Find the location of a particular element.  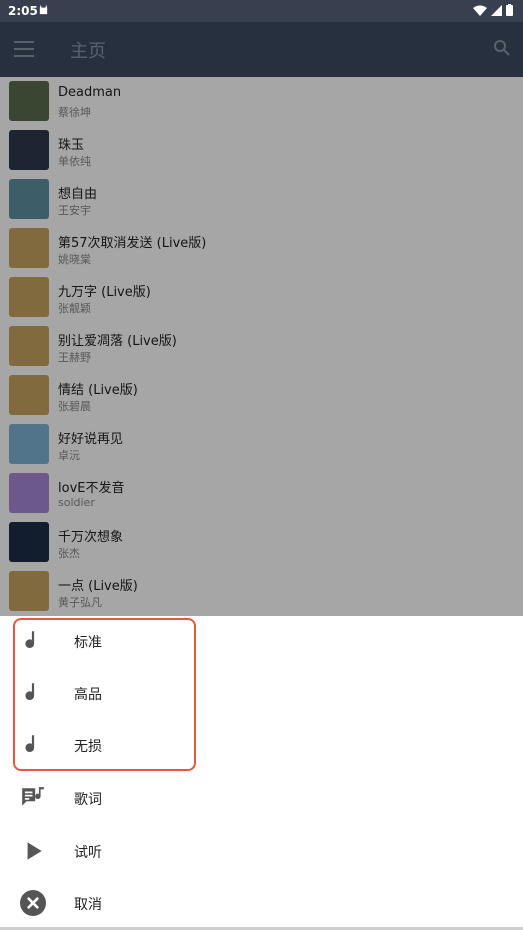

option-label: 试听 is located at coordinates (88, 853).